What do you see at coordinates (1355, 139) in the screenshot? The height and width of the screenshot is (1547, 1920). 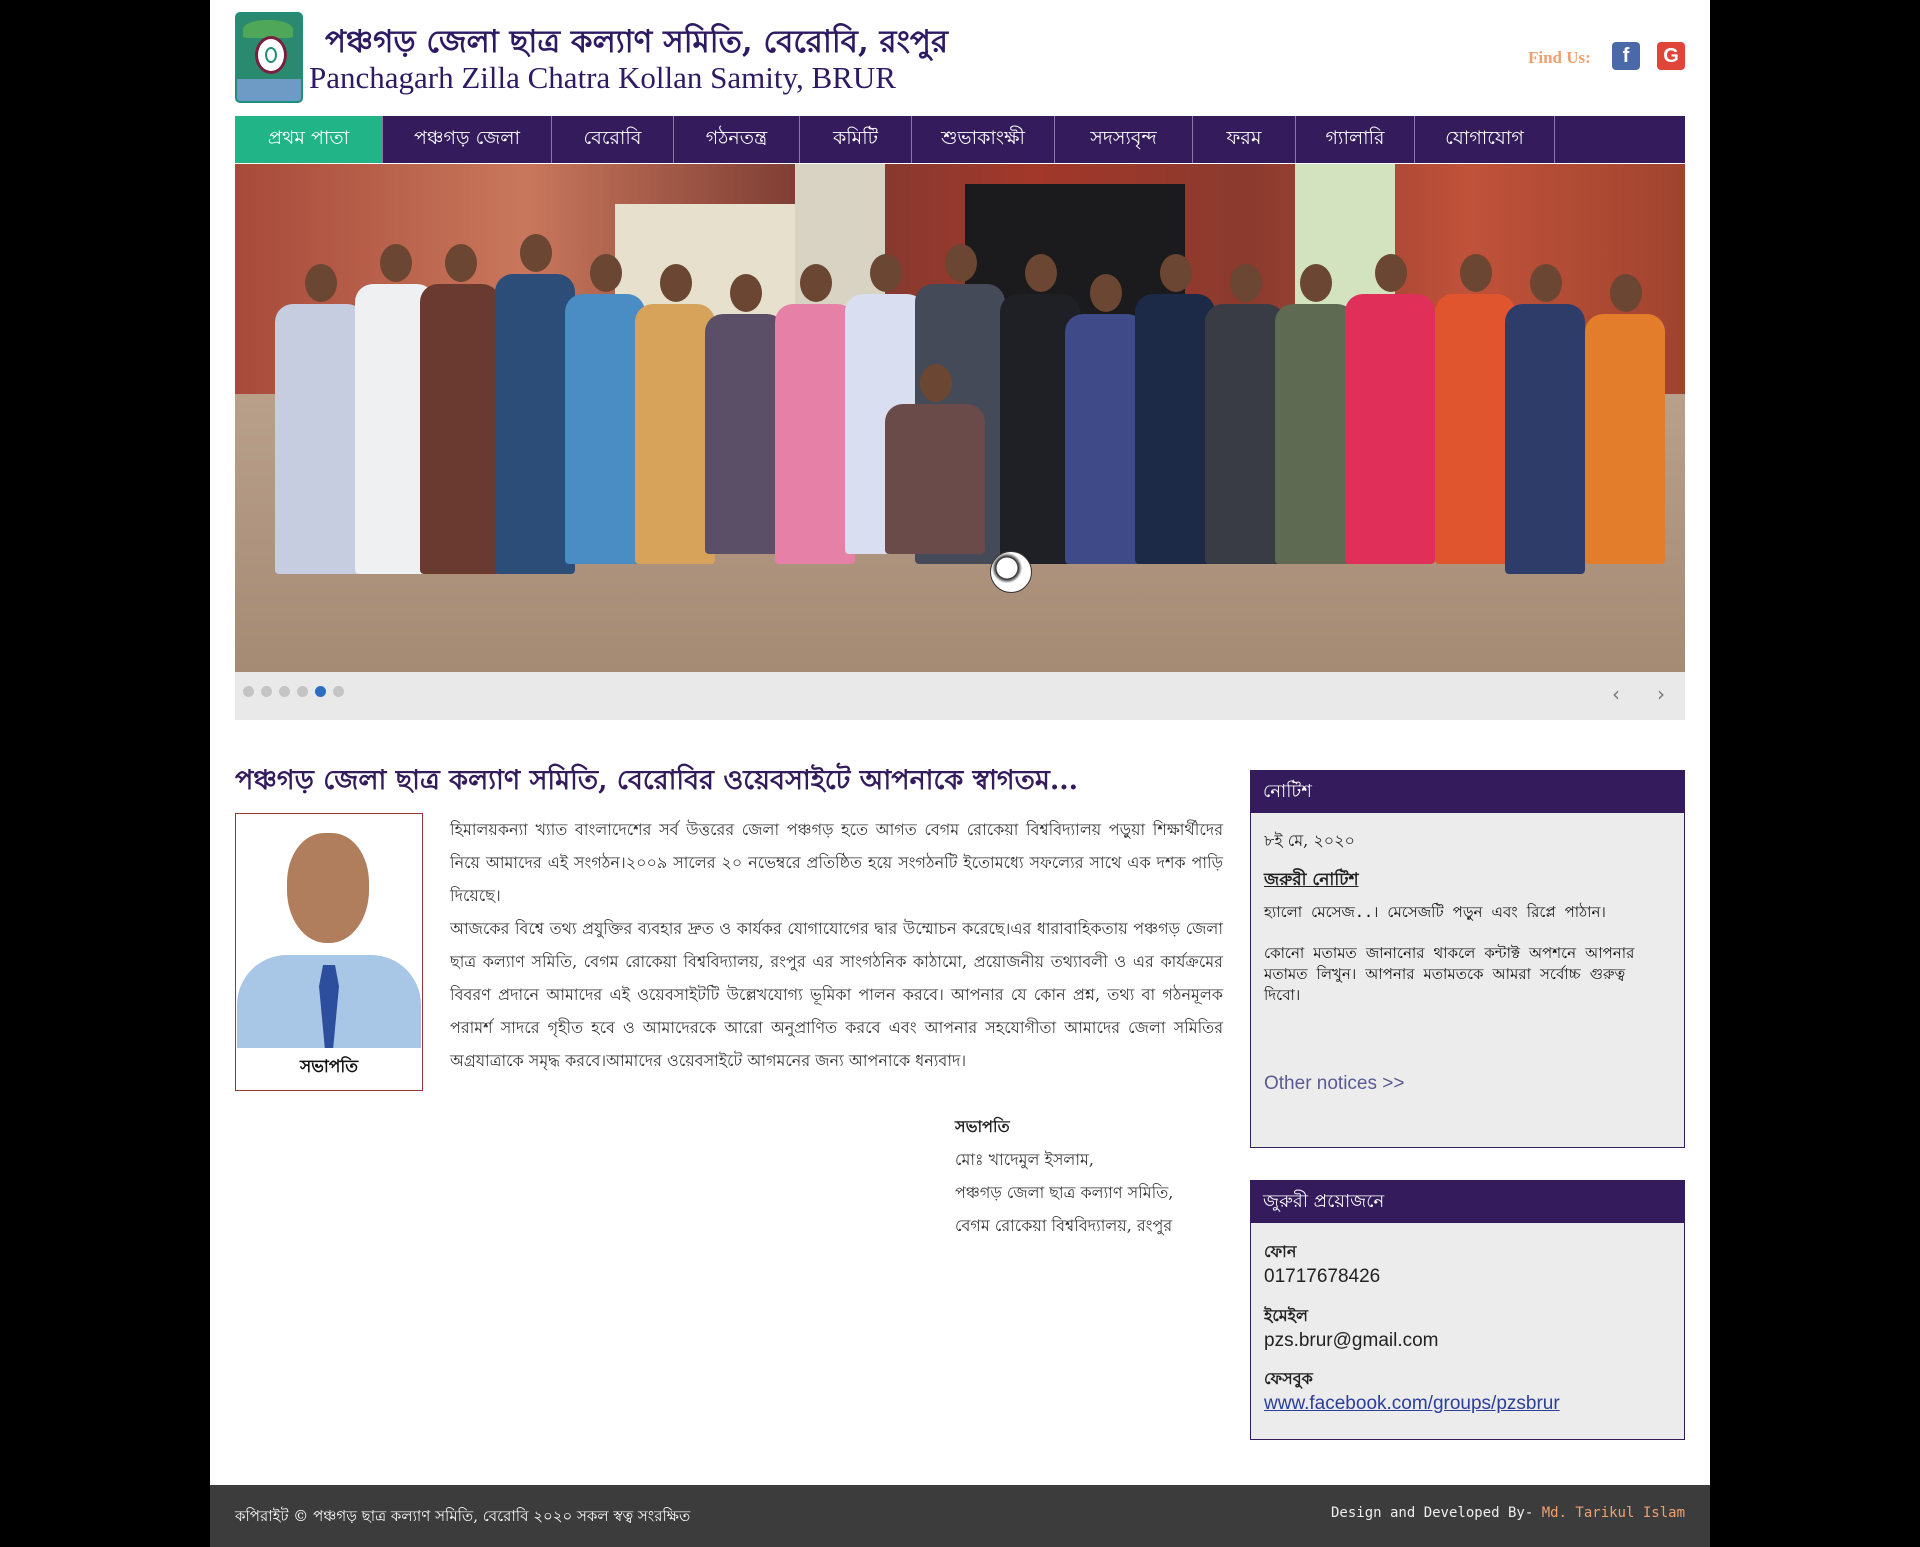 I see `nav-item-gallery: গ্যালারি` at bounding box center [1355, 139].